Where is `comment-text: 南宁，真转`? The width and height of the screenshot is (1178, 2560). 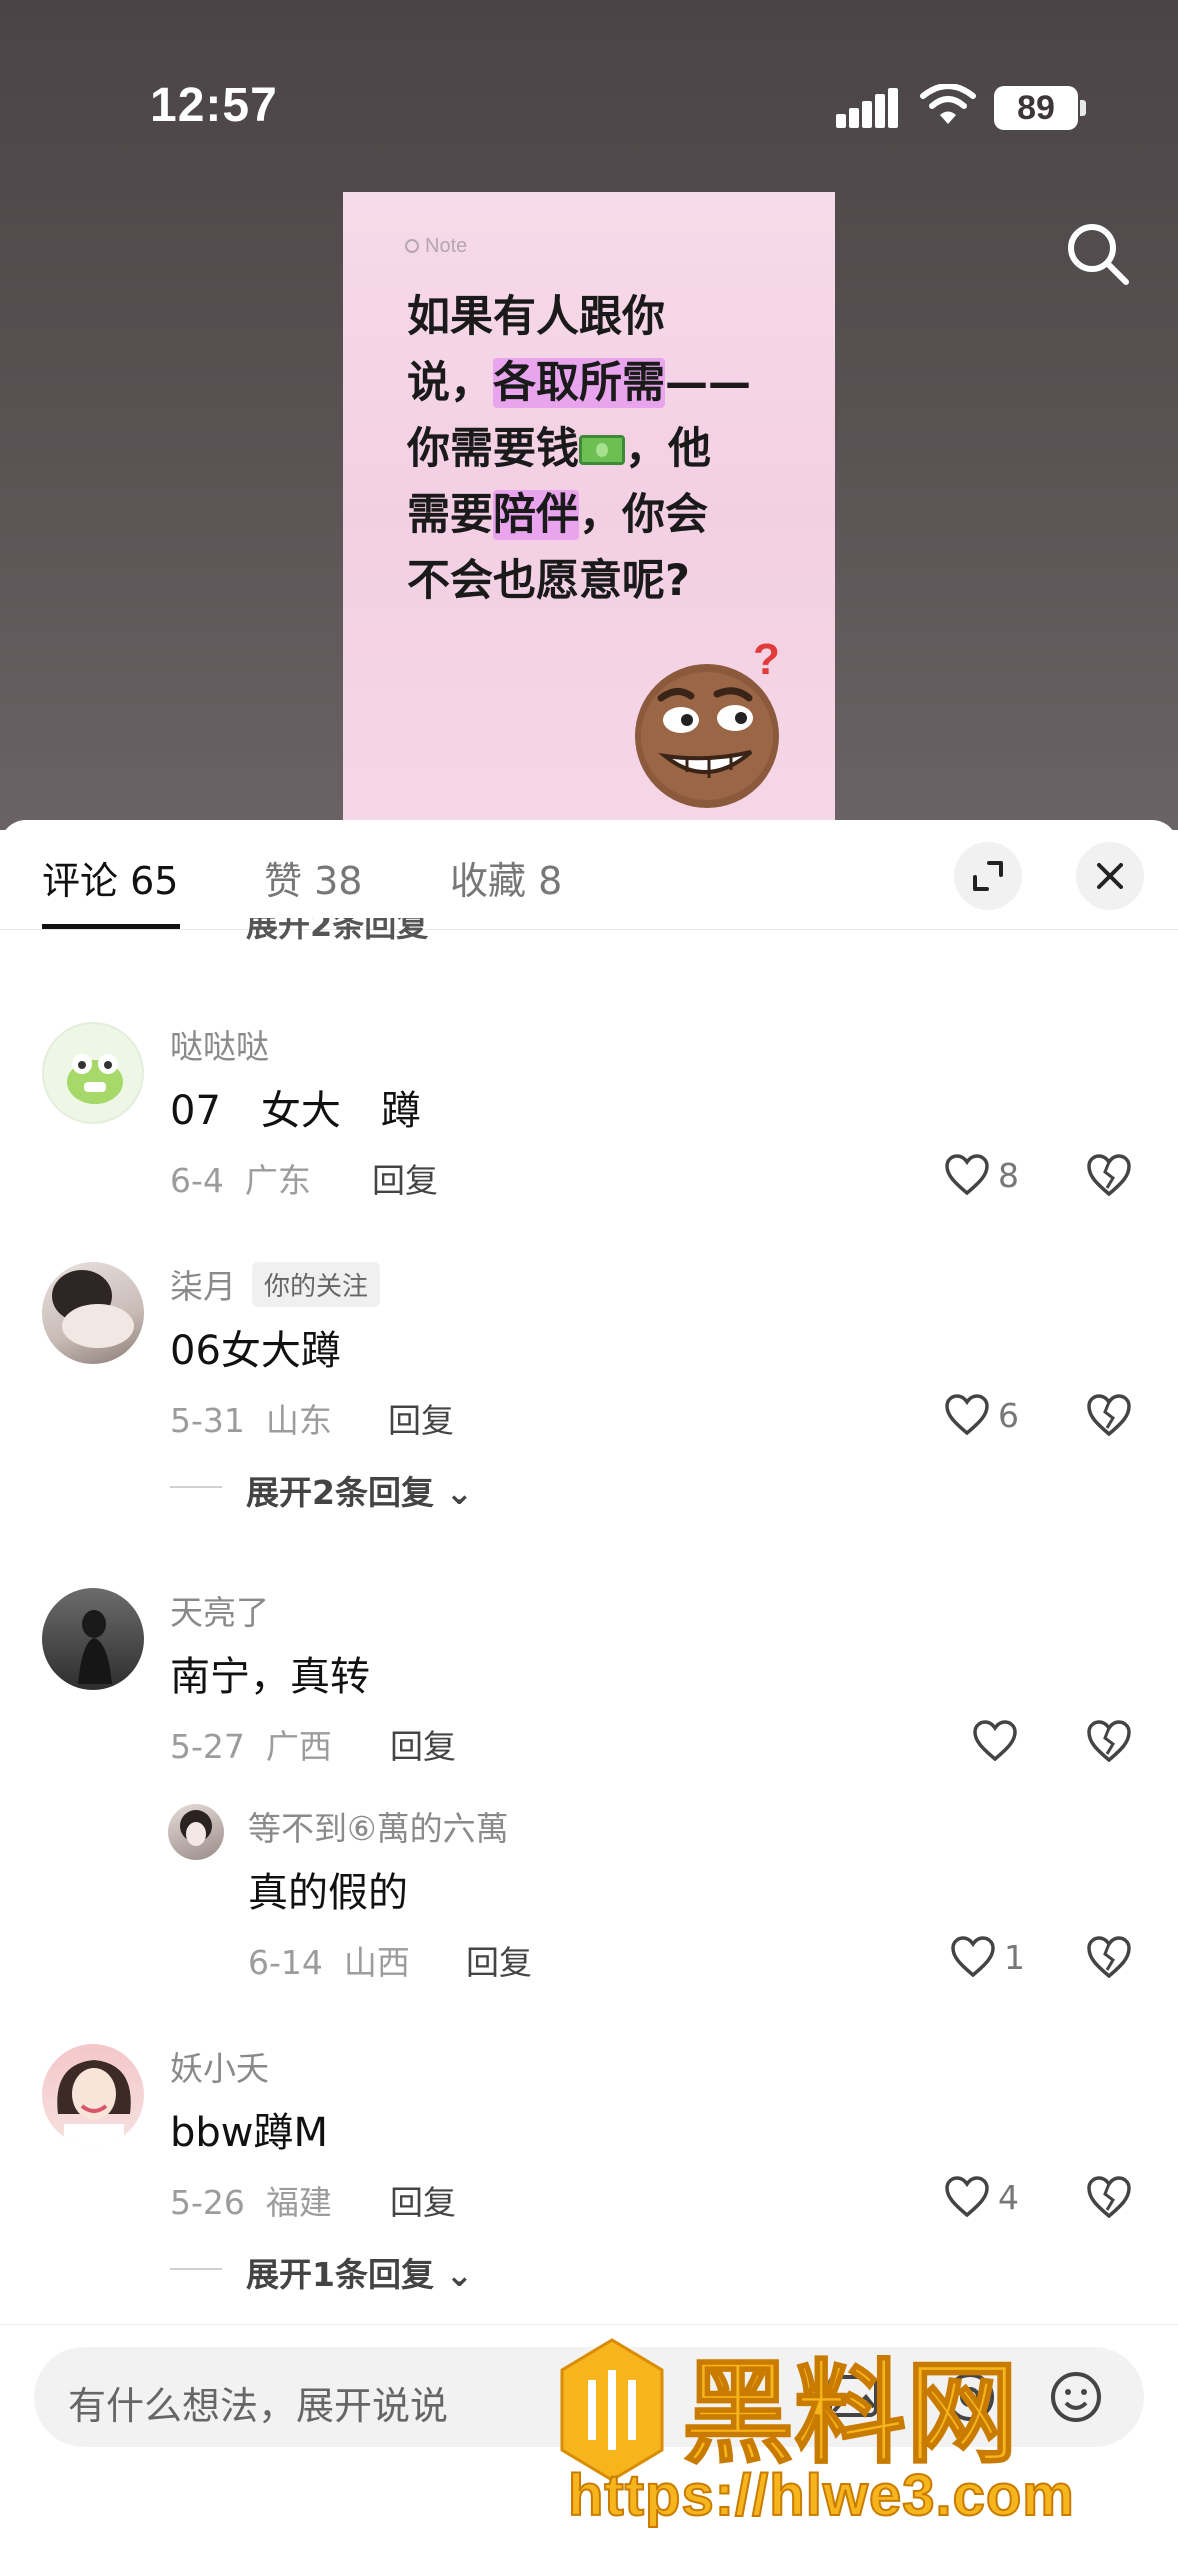 comment-text: 南宁，真转 is located at coordinates (270, 1677).